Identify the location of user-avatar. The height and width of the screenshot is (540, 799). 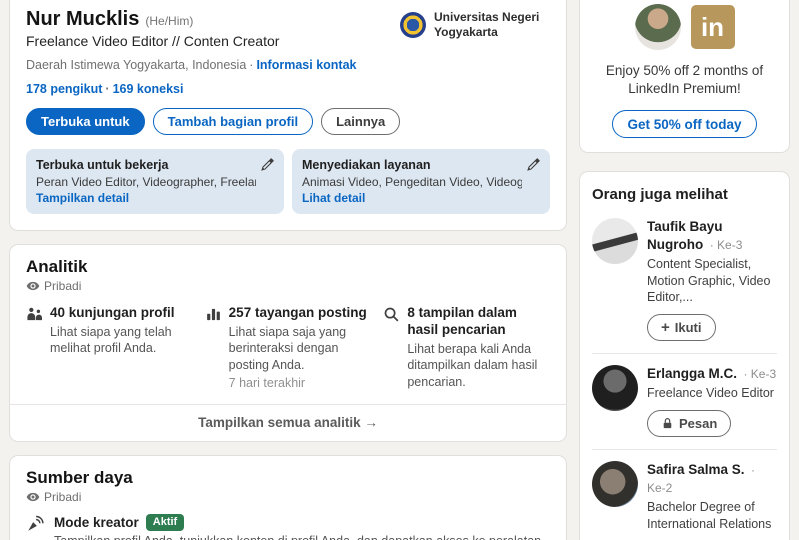
(657, 27).